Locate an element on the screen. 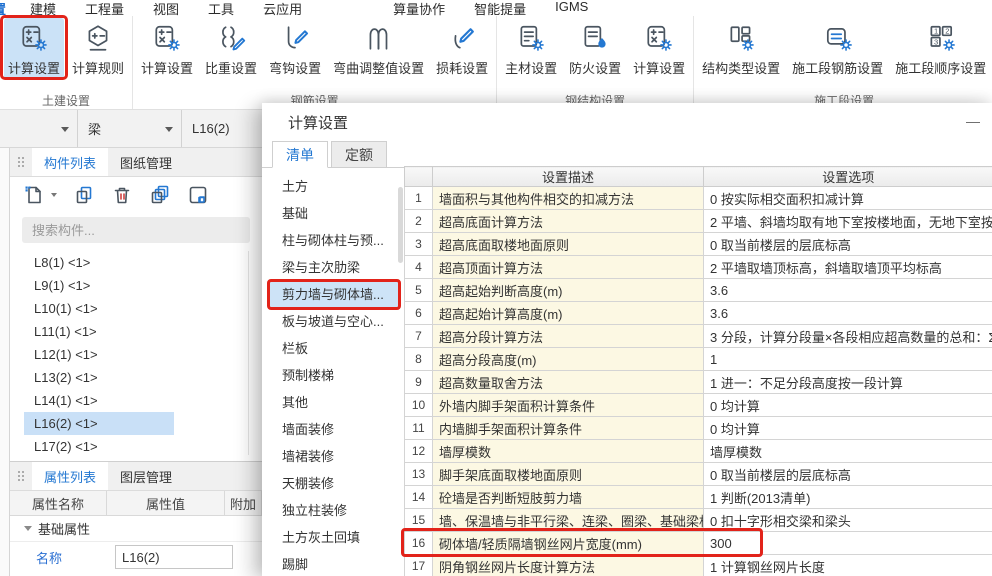 The image size is (992, 576). setting-option: 2 平墙、斜墙均取有地下室按楼地面，无地下室按室外 is located at coordinates (847, 221).